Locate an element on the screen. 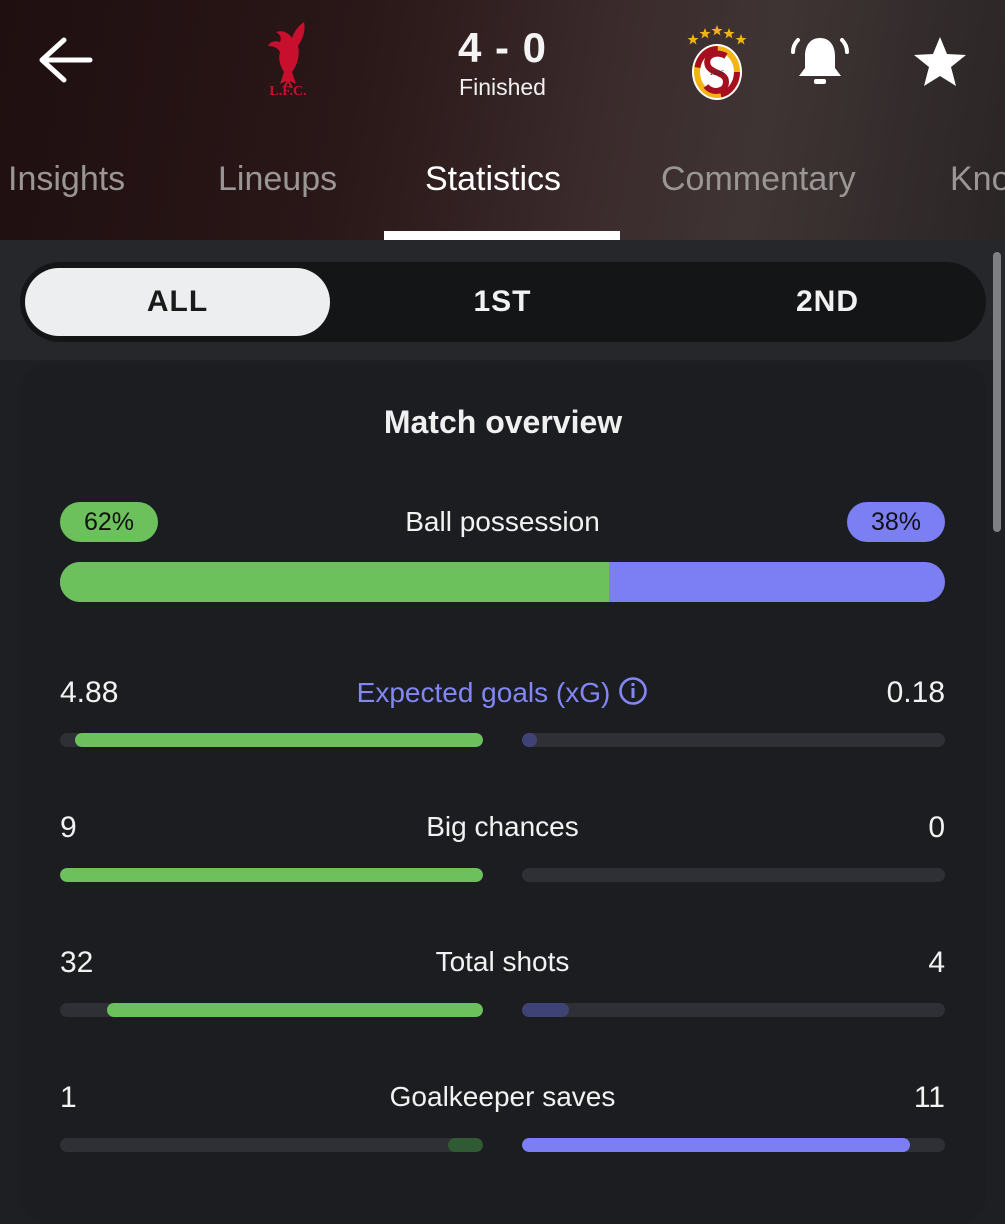 This screenshot has width=1005, height=1224. tab-statistics: Statistics is located at coordinates (493, 179).